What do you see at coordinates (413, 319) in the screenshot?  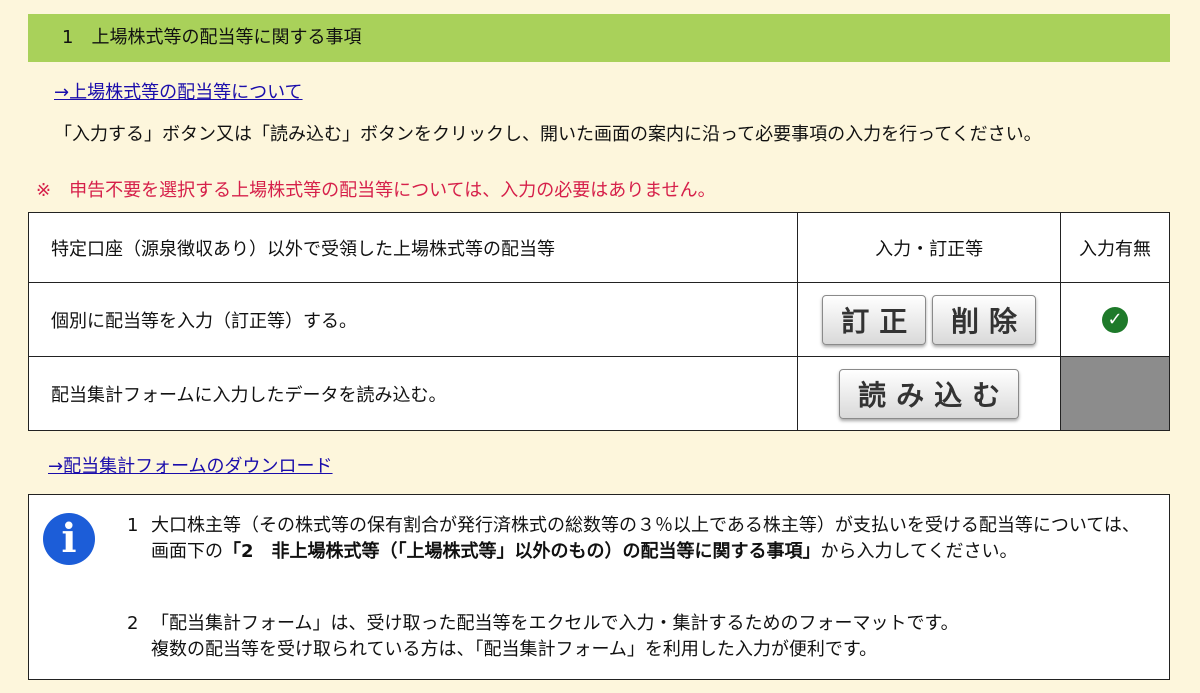 I see `individual-input-label: 個別に配当等を入力（訂正等）する。` at bounding box center [413, 319].